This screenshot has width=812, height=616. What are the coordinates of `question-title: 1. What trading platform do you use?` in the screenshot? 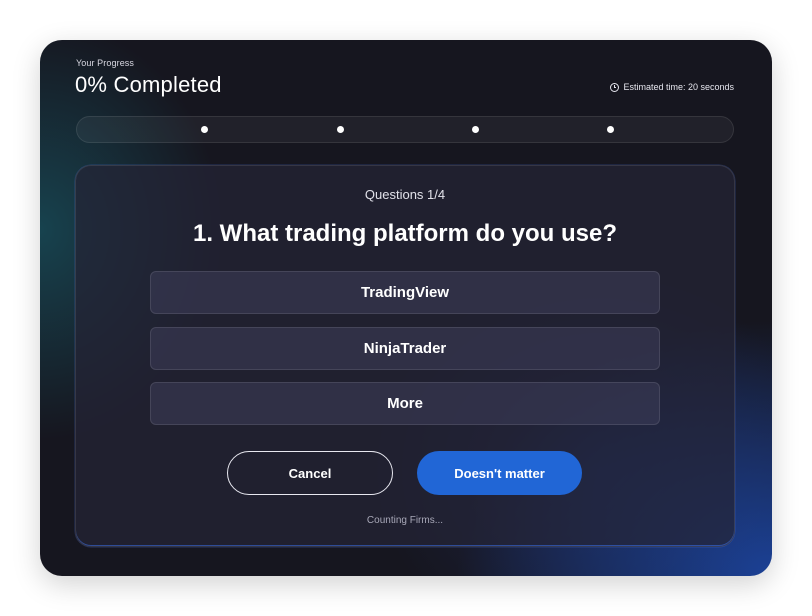 It's located at (404, 233).